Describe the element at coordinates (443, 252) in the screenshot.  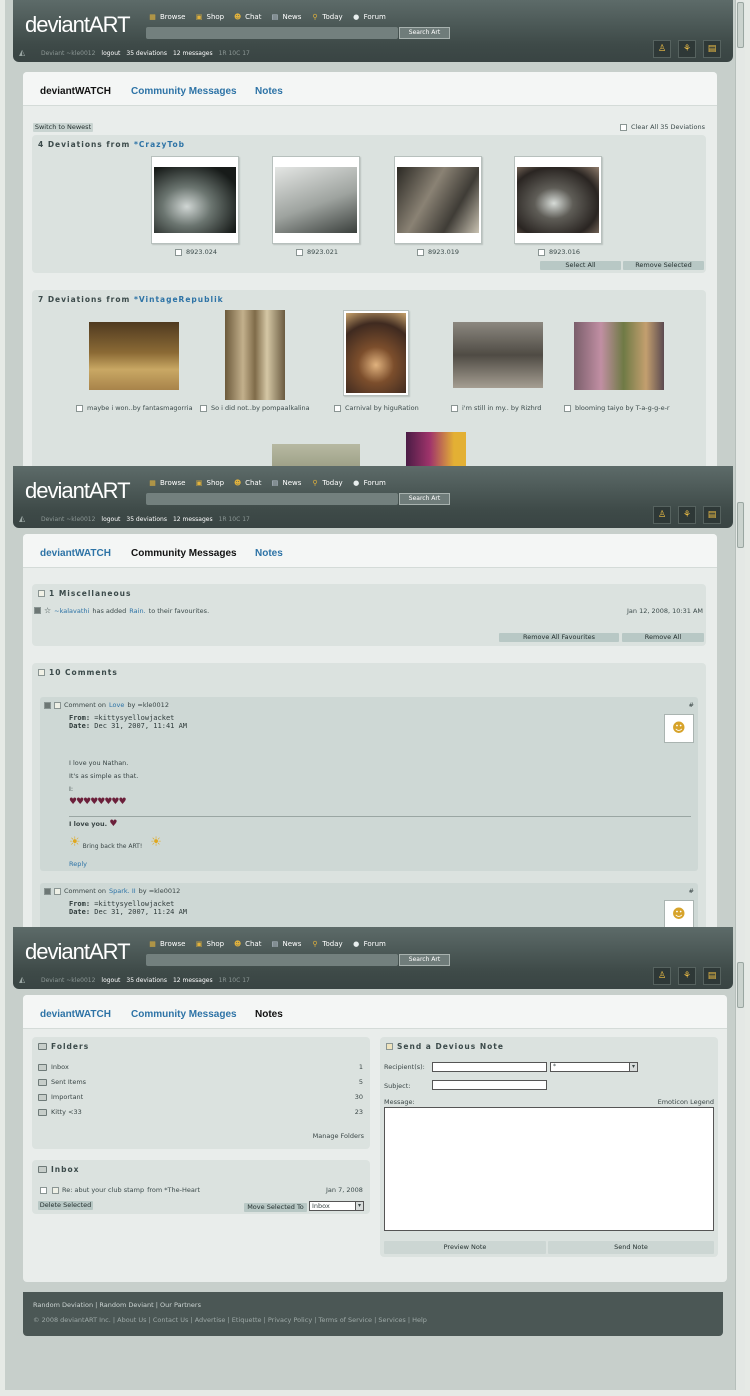
I see `deviation-title: 8923.019` at that location.